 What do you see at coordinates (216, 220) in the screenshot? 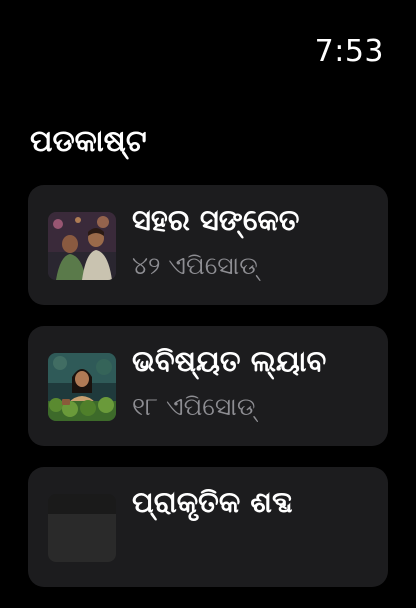
I see `podcast-title: ସହର ସଙ୍କେତ` at bounding box center [216, 220].